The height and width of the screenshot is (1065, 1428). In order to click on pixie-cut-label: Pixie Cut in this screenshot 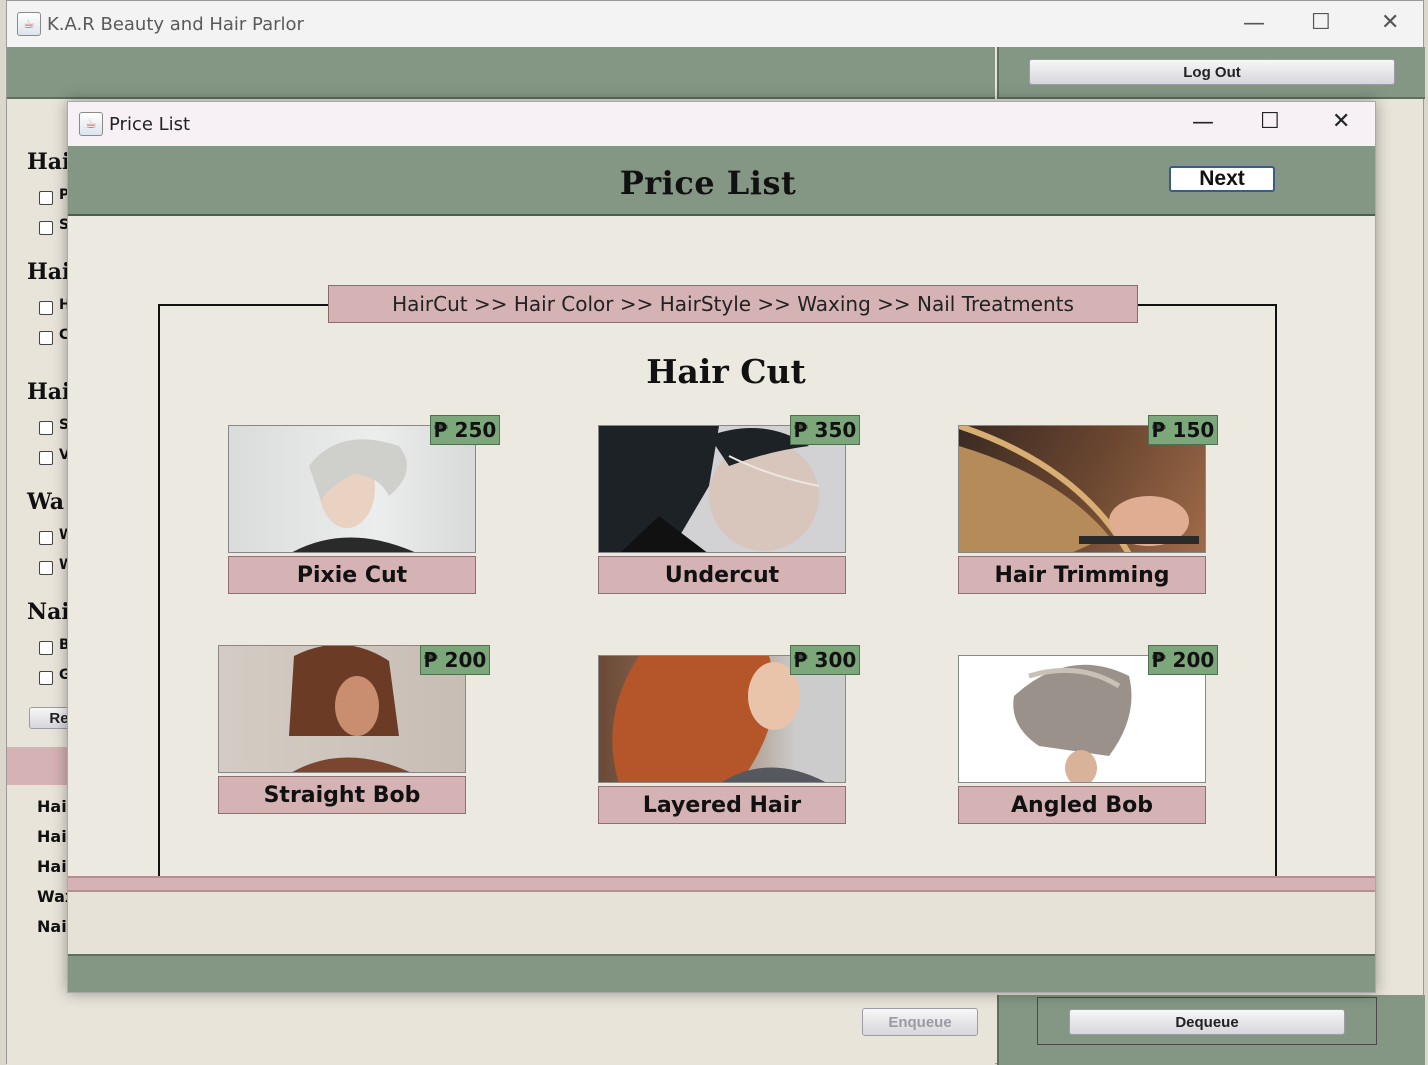, I will do `click(352, 575)`.